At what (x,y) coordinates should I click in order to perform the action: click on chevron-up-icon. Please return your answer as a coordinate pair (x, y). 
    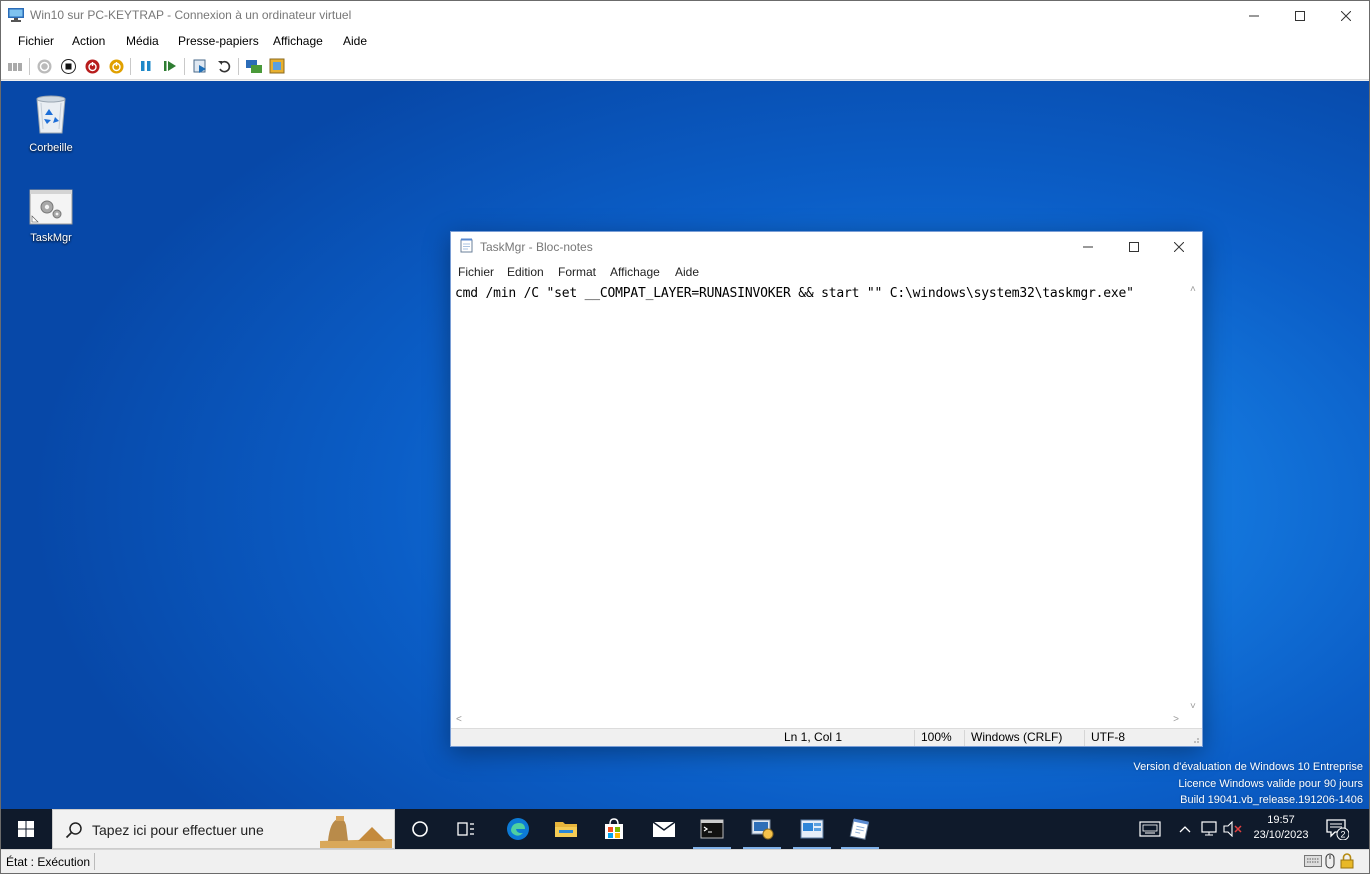
    Looking at the image, I should click on (1185, 829).